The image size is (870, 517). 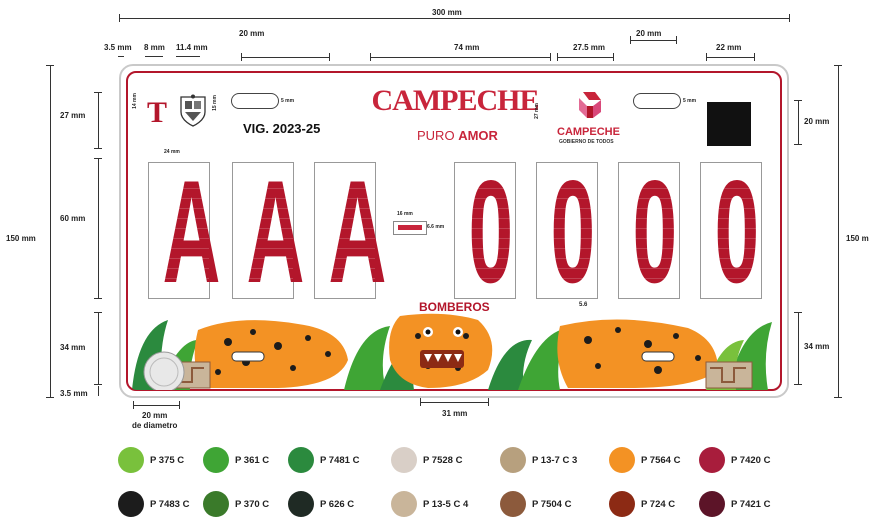 I want to click on dim-16mm: 16 mm, so click(x=405, y=214).